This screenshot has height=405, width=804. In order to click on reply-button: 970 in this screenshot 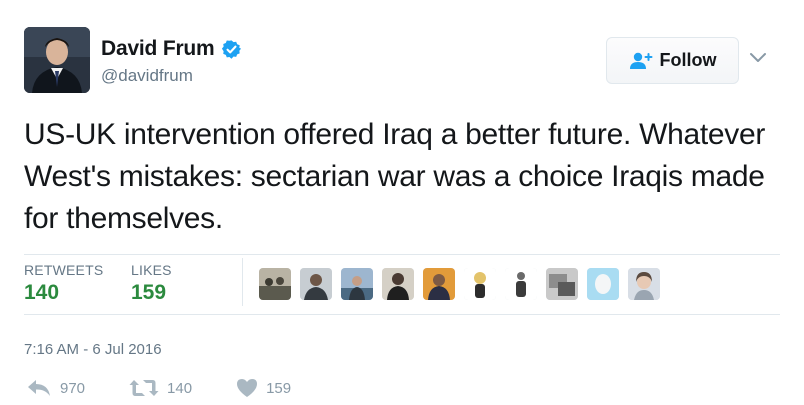, I will do `click(55, 388)`.